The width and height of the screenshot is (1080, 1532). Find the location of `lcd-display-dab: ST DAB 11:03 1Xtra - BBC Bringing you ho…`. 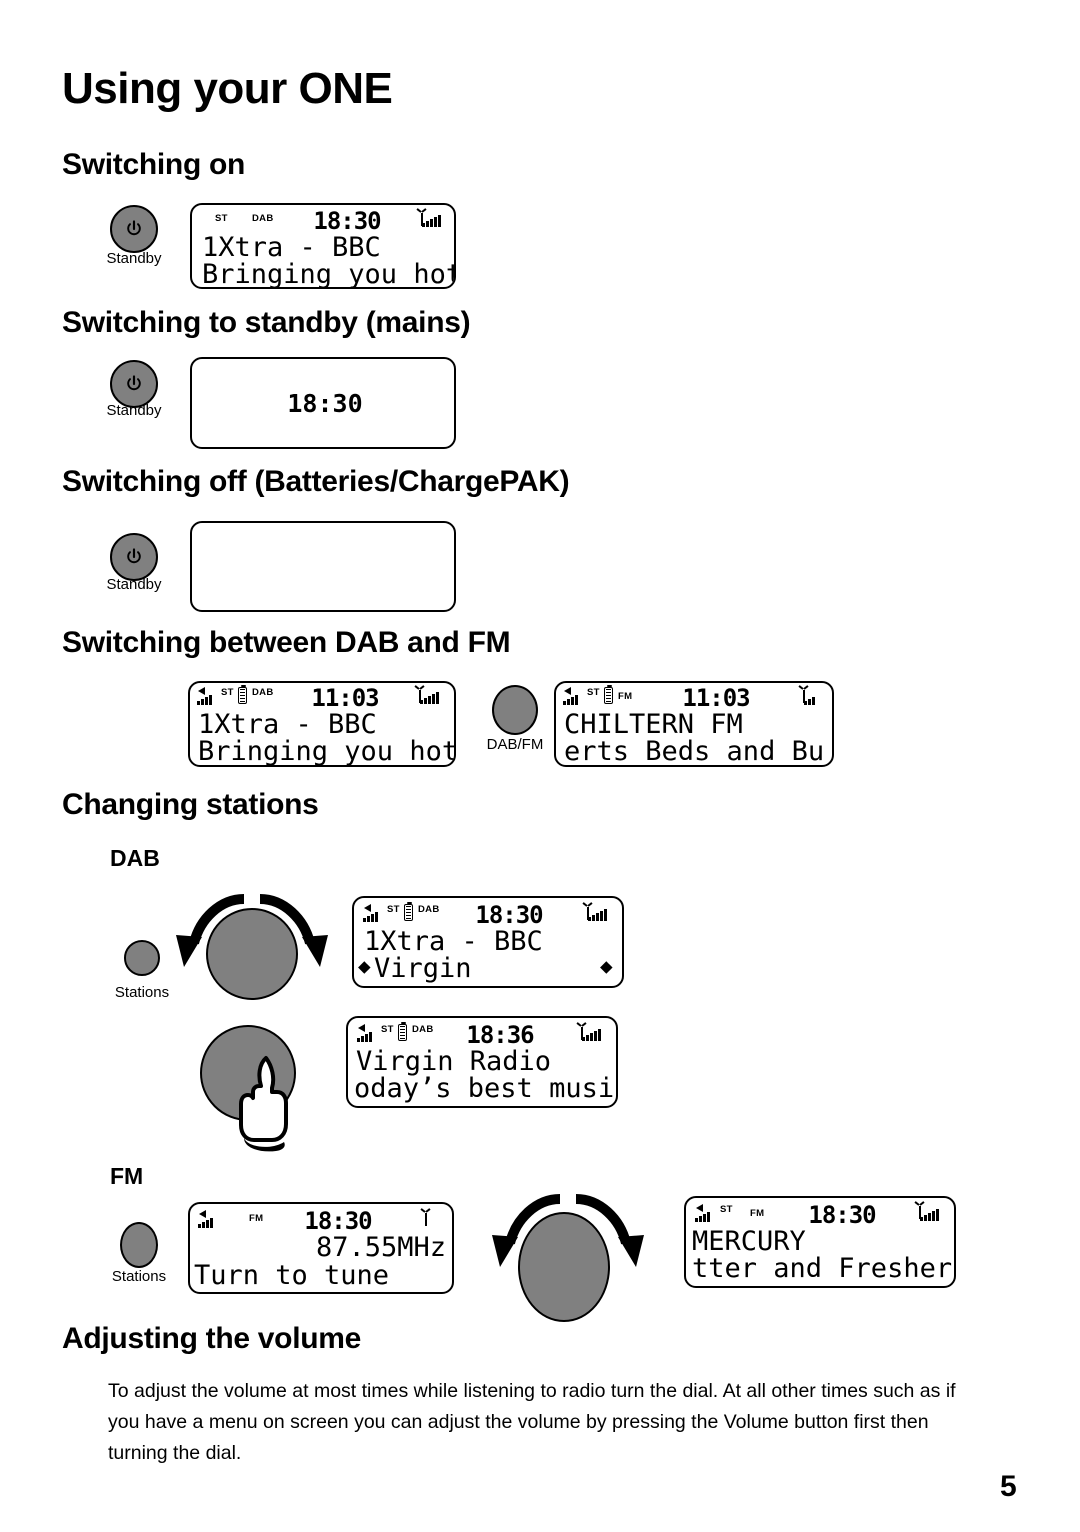

lcd-display-dab: ST DAB 11:03 1Xtra - BBC Bringing you ho… is located at coordinates (322, 724).